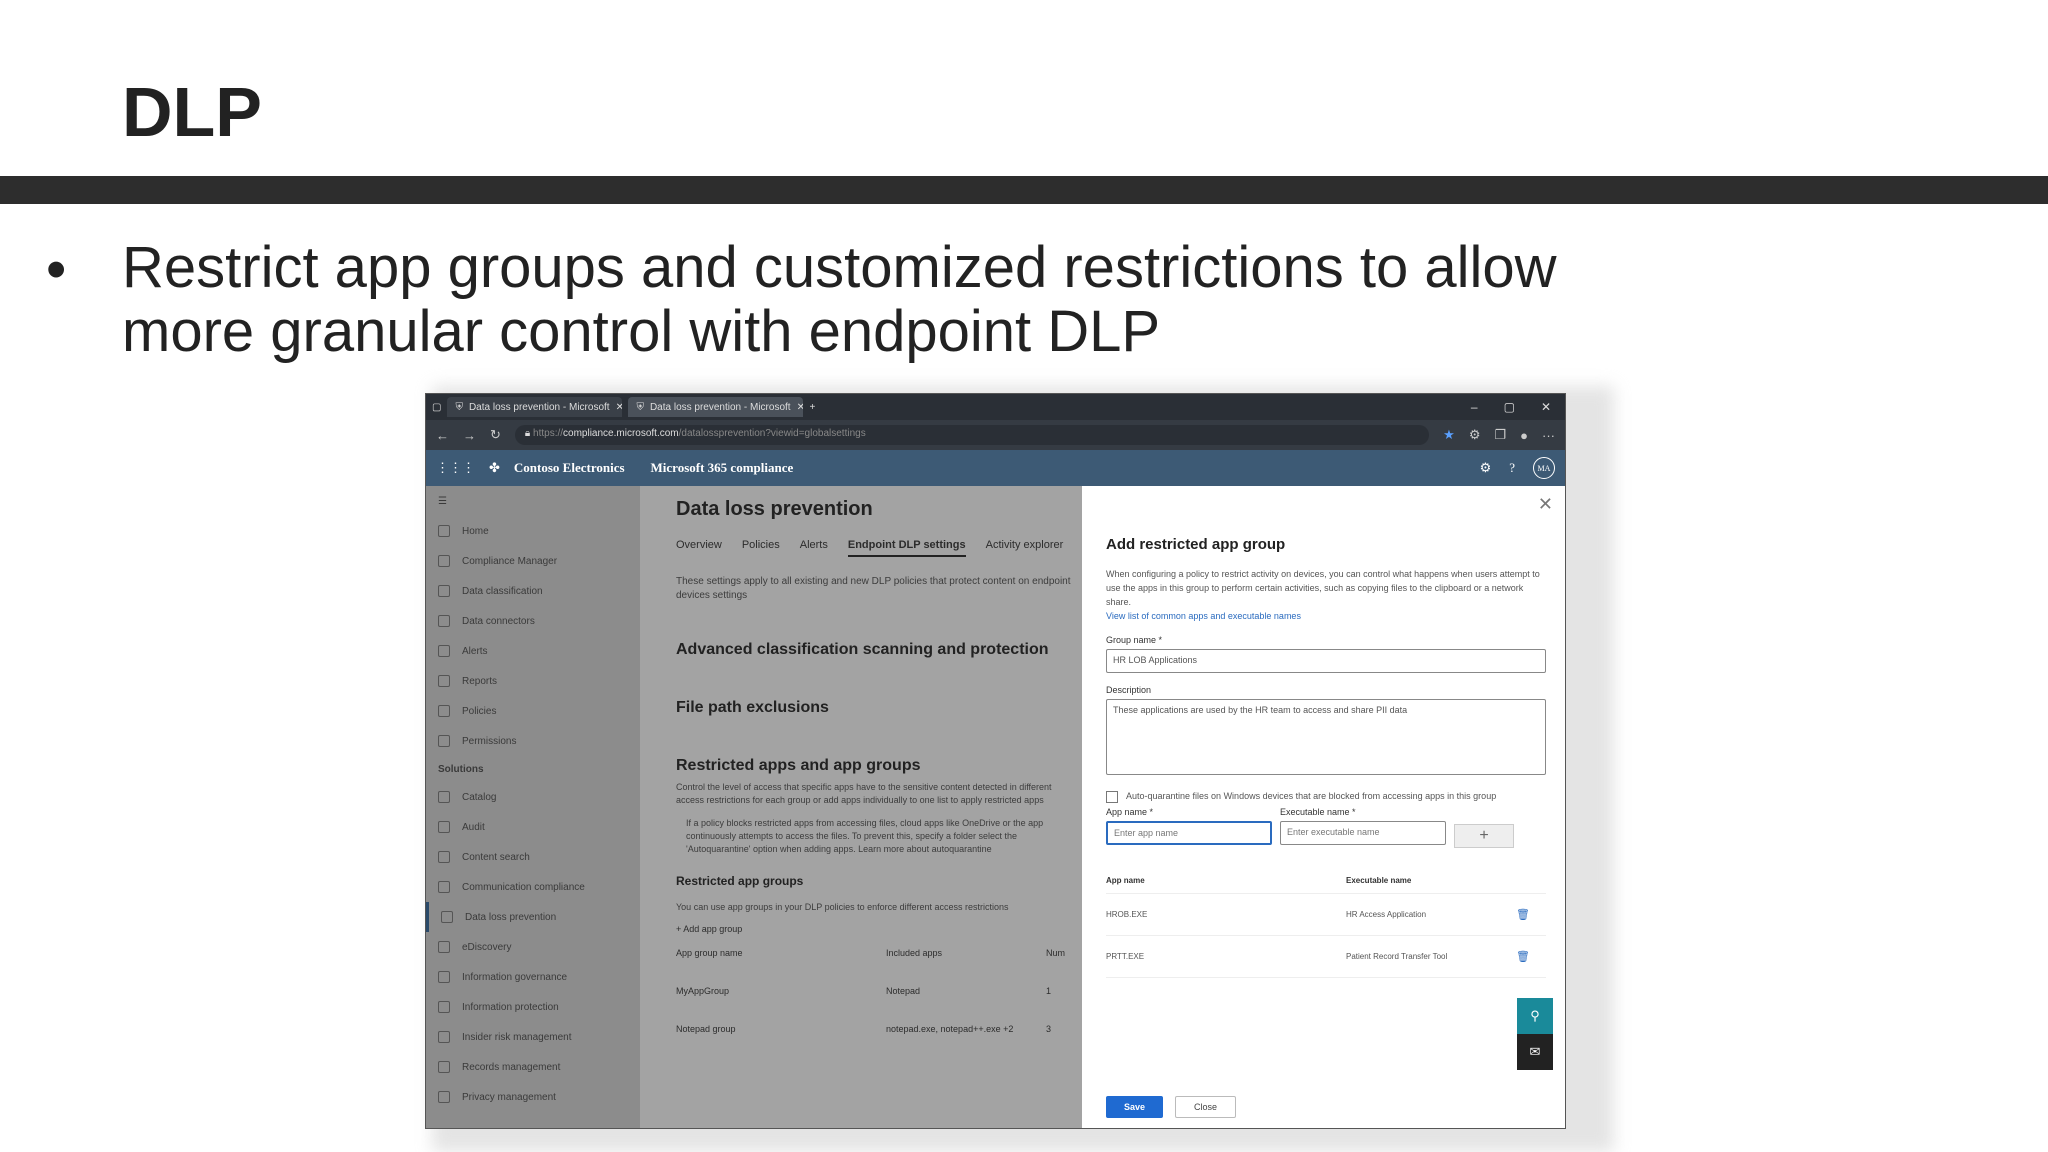 Image resolution: width=2048 pixels, height=1152 pixels. What do you see at coordinates (533, 1007) in the screenshot?
I see `nav-item: Information protection` at bounding box center [533, 1007].